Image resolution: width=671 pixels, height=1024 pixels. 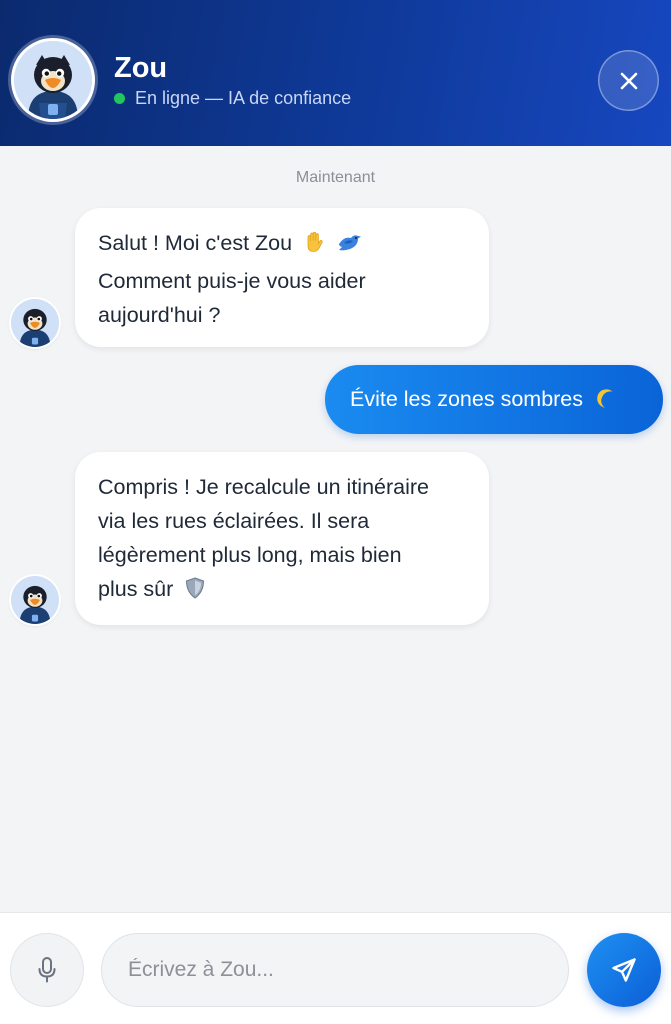 I want to click on waving-hand-icon, so click(x=314, y=247).